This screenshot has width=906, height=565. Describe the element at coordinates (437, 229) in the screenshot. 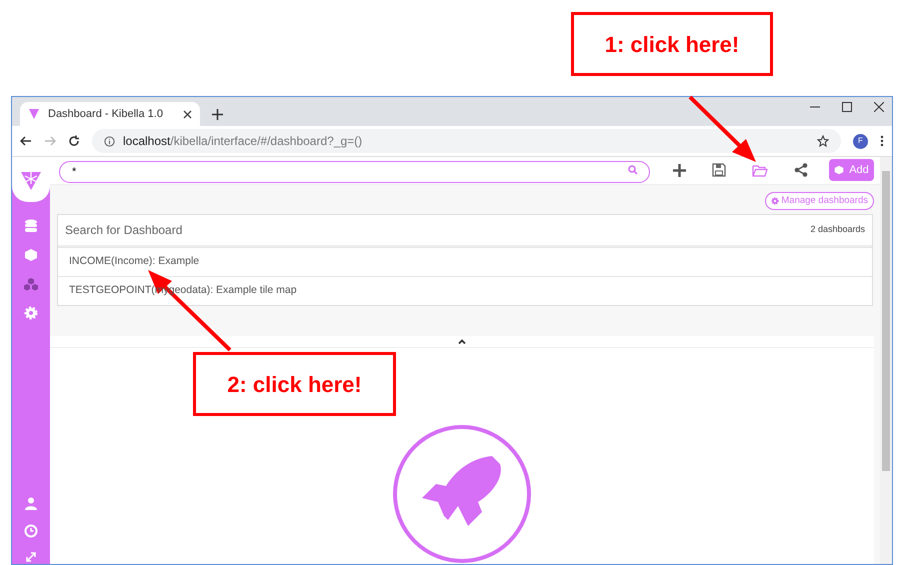

I see `dashboard-search-field: Search for Dashboard` at that location.